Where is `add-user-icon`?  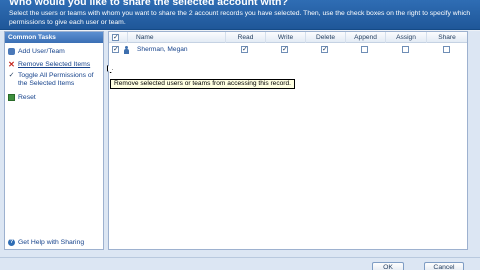 add-user-icon is located at coordinates (11, 51).